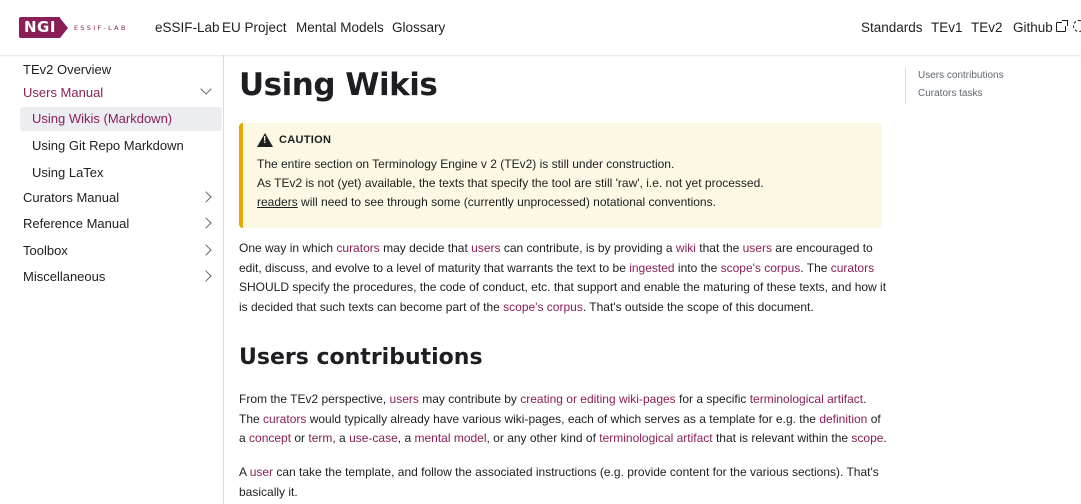 Image resolution: width=1081 pixels, height=504 pixels. Describe the element at coordinates (116, 93) in the screenshot. I see `sidebar-item-users-manual: Users Manual` at that location.